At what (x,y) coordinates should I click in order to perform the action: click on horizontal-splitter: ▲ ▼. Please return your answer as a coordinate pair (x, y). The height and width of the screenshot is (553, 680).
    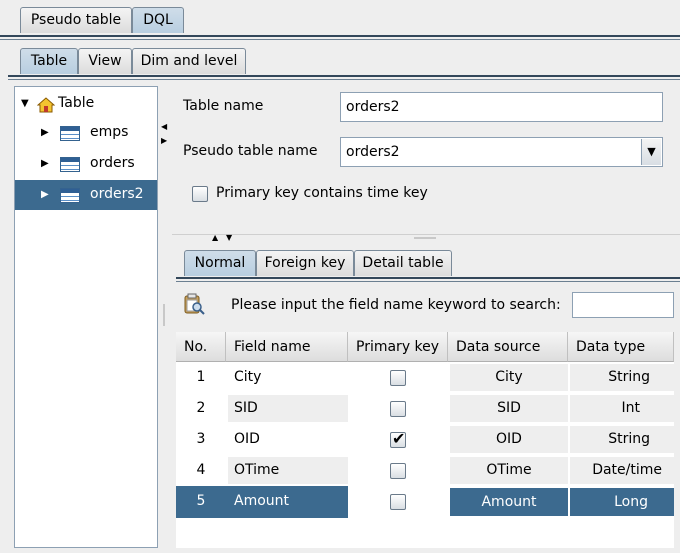
    Looking at the image, I should click on (426, 237).